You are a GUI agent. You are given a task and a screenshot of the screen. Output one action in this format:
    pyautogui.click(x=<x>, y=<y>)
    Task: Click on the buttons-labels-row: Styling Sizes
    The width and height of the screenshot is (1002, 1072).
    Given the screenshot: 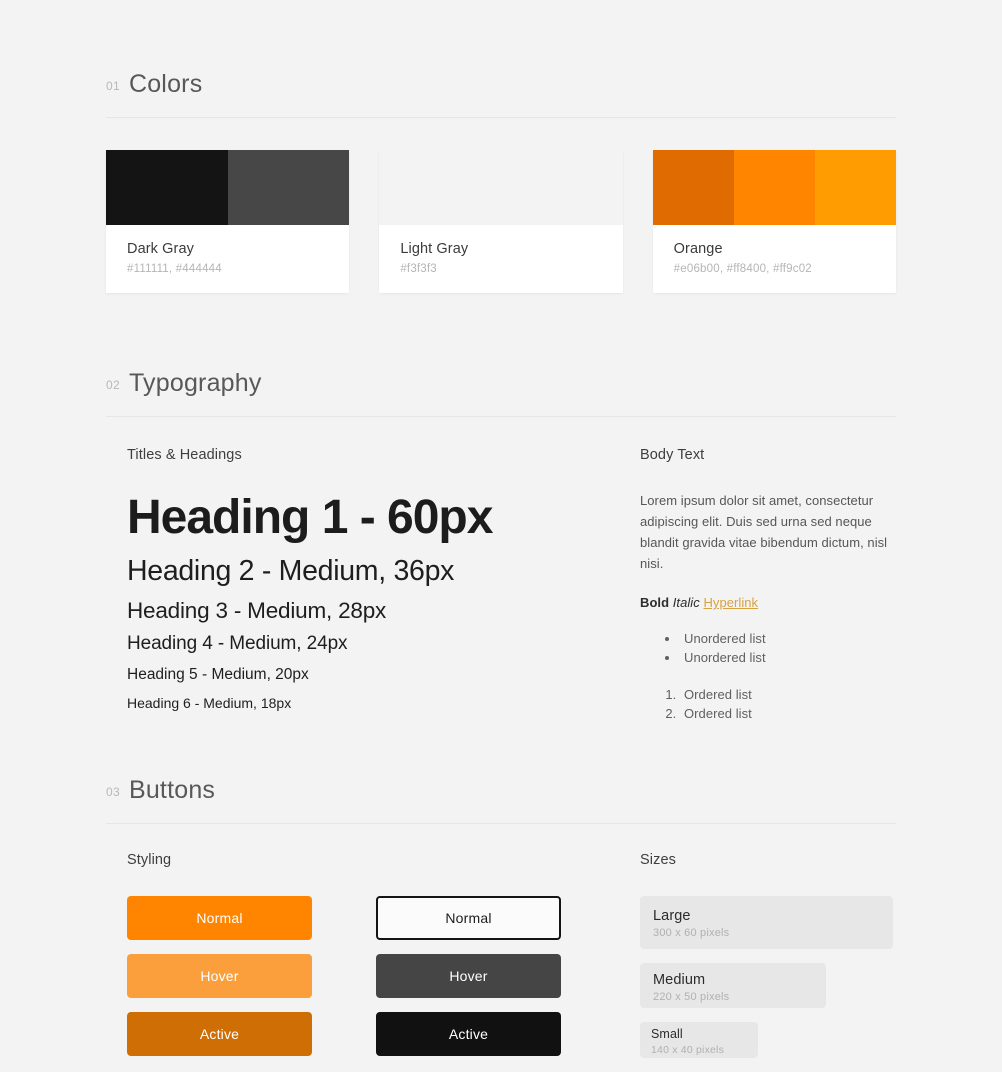 What is the action you would take?
    pyautogui.click(x=501, y=860)
    